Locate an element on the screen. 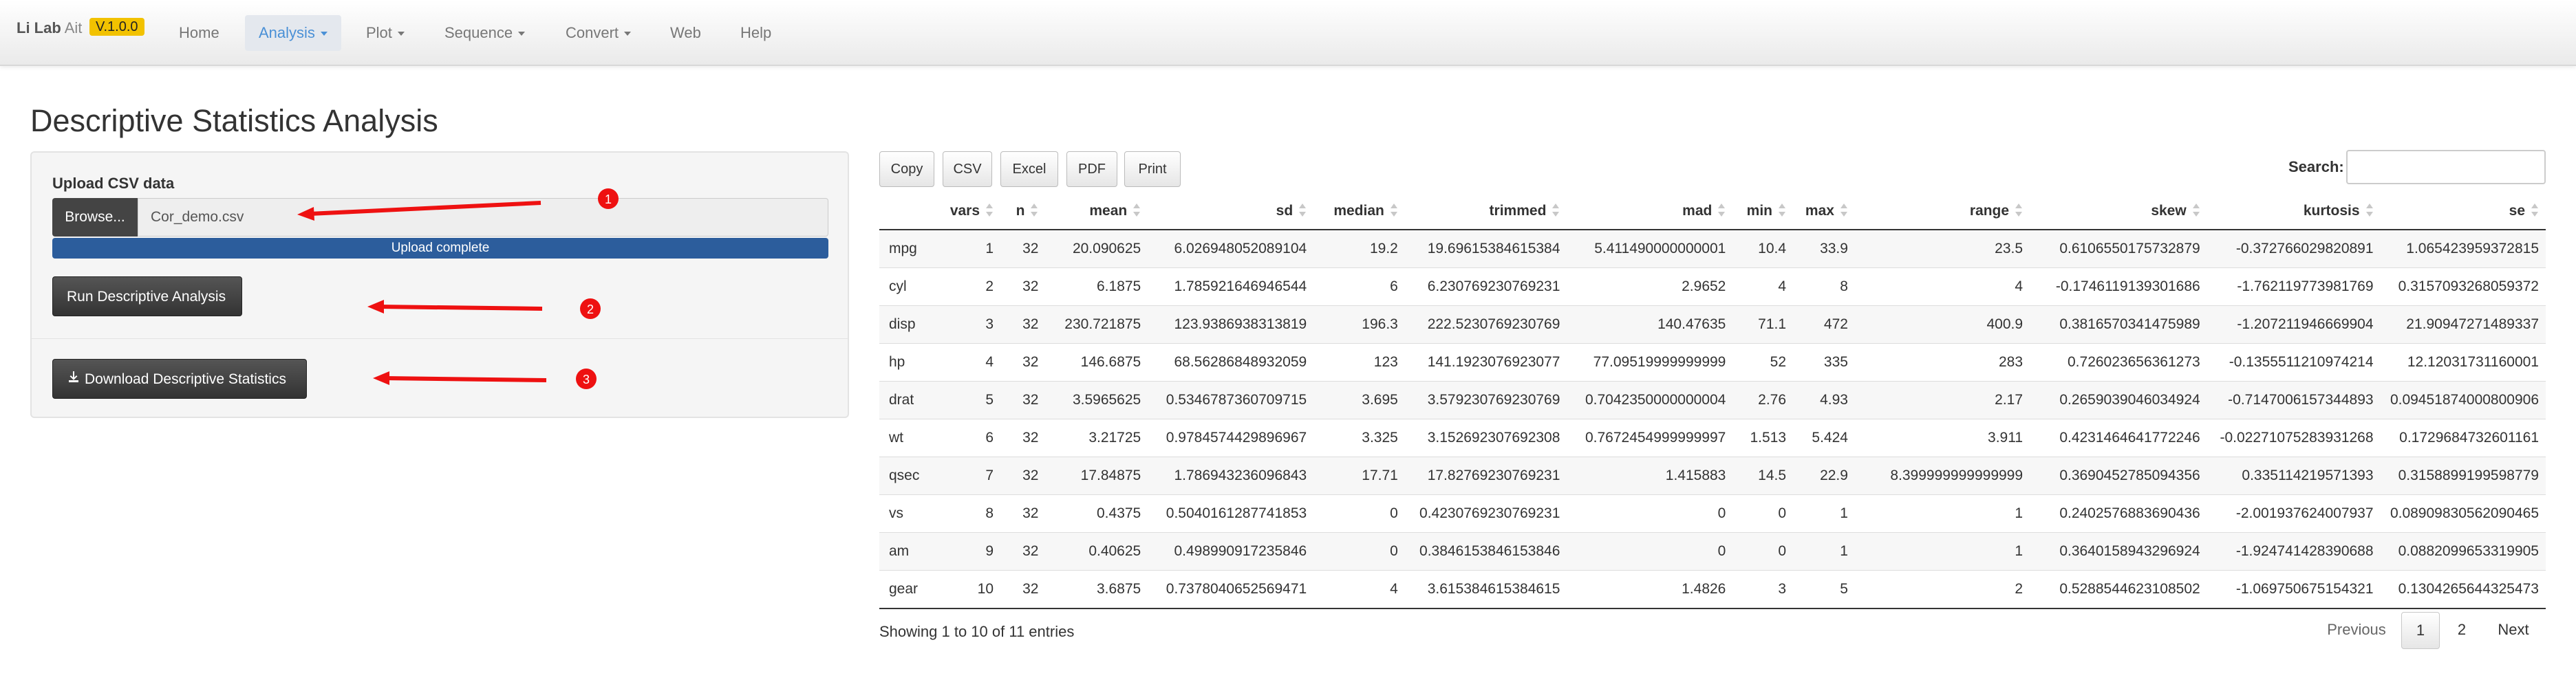 The image size is (2576, 691). search-label: Search: is located at coordinates (2316, 166).